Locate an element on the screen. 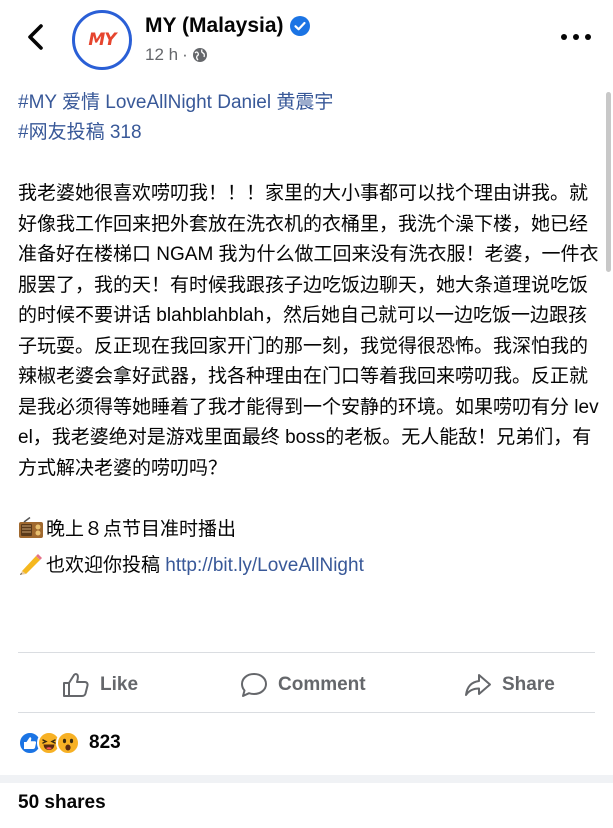 This screenshot has width=613, height=828. post-meta: 12 h · is located at coordinates (176, 55).